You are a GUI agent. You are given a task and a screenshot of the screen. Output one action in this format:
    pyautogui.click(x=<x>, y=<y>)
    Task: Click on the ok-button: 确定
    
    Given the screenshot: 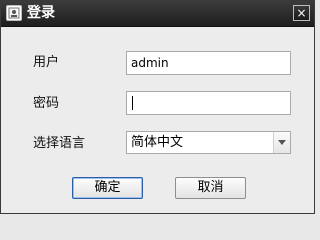 What is the action you would take?
    pyautogui.click(x=107, y=188)
    